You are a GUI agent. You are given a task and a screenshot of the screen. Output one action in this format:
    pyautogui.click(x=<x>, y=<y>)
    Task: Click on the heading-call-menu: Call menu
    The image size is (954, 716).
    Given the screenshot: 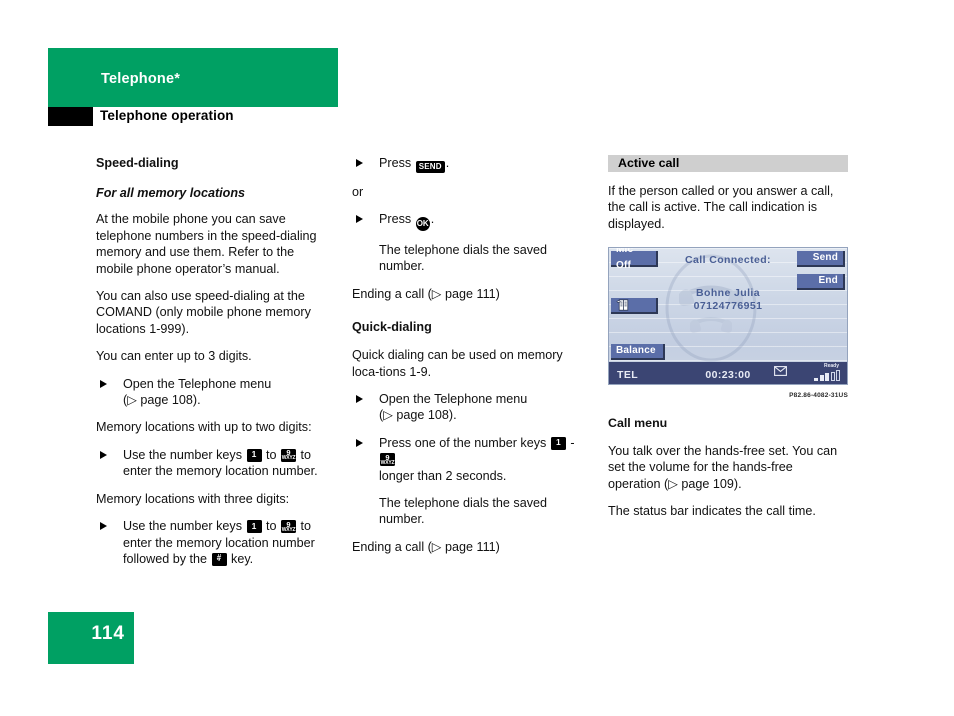 What is the action you would take?
    pyautogui.click(x=638, y=422)
    